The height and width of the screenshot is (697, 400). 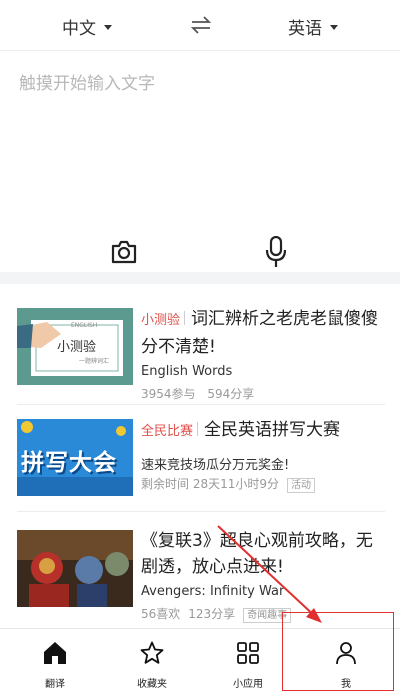 I want to click on tab-me: 我, so click(x=346, y=663).